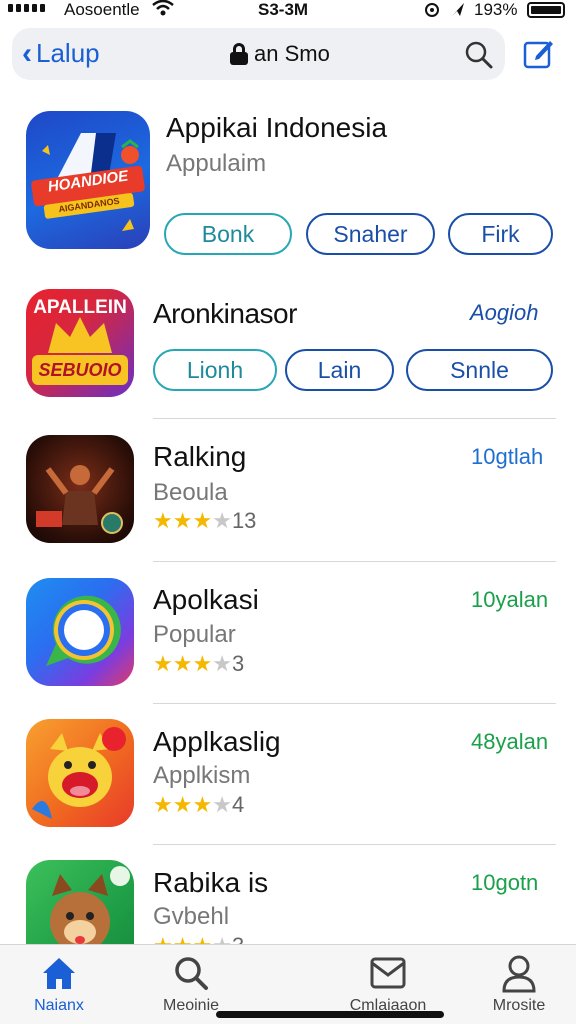  Describe the element at coordinates (199, 457) in the screenshot. I see `app-name-1: Ralking` at that location.